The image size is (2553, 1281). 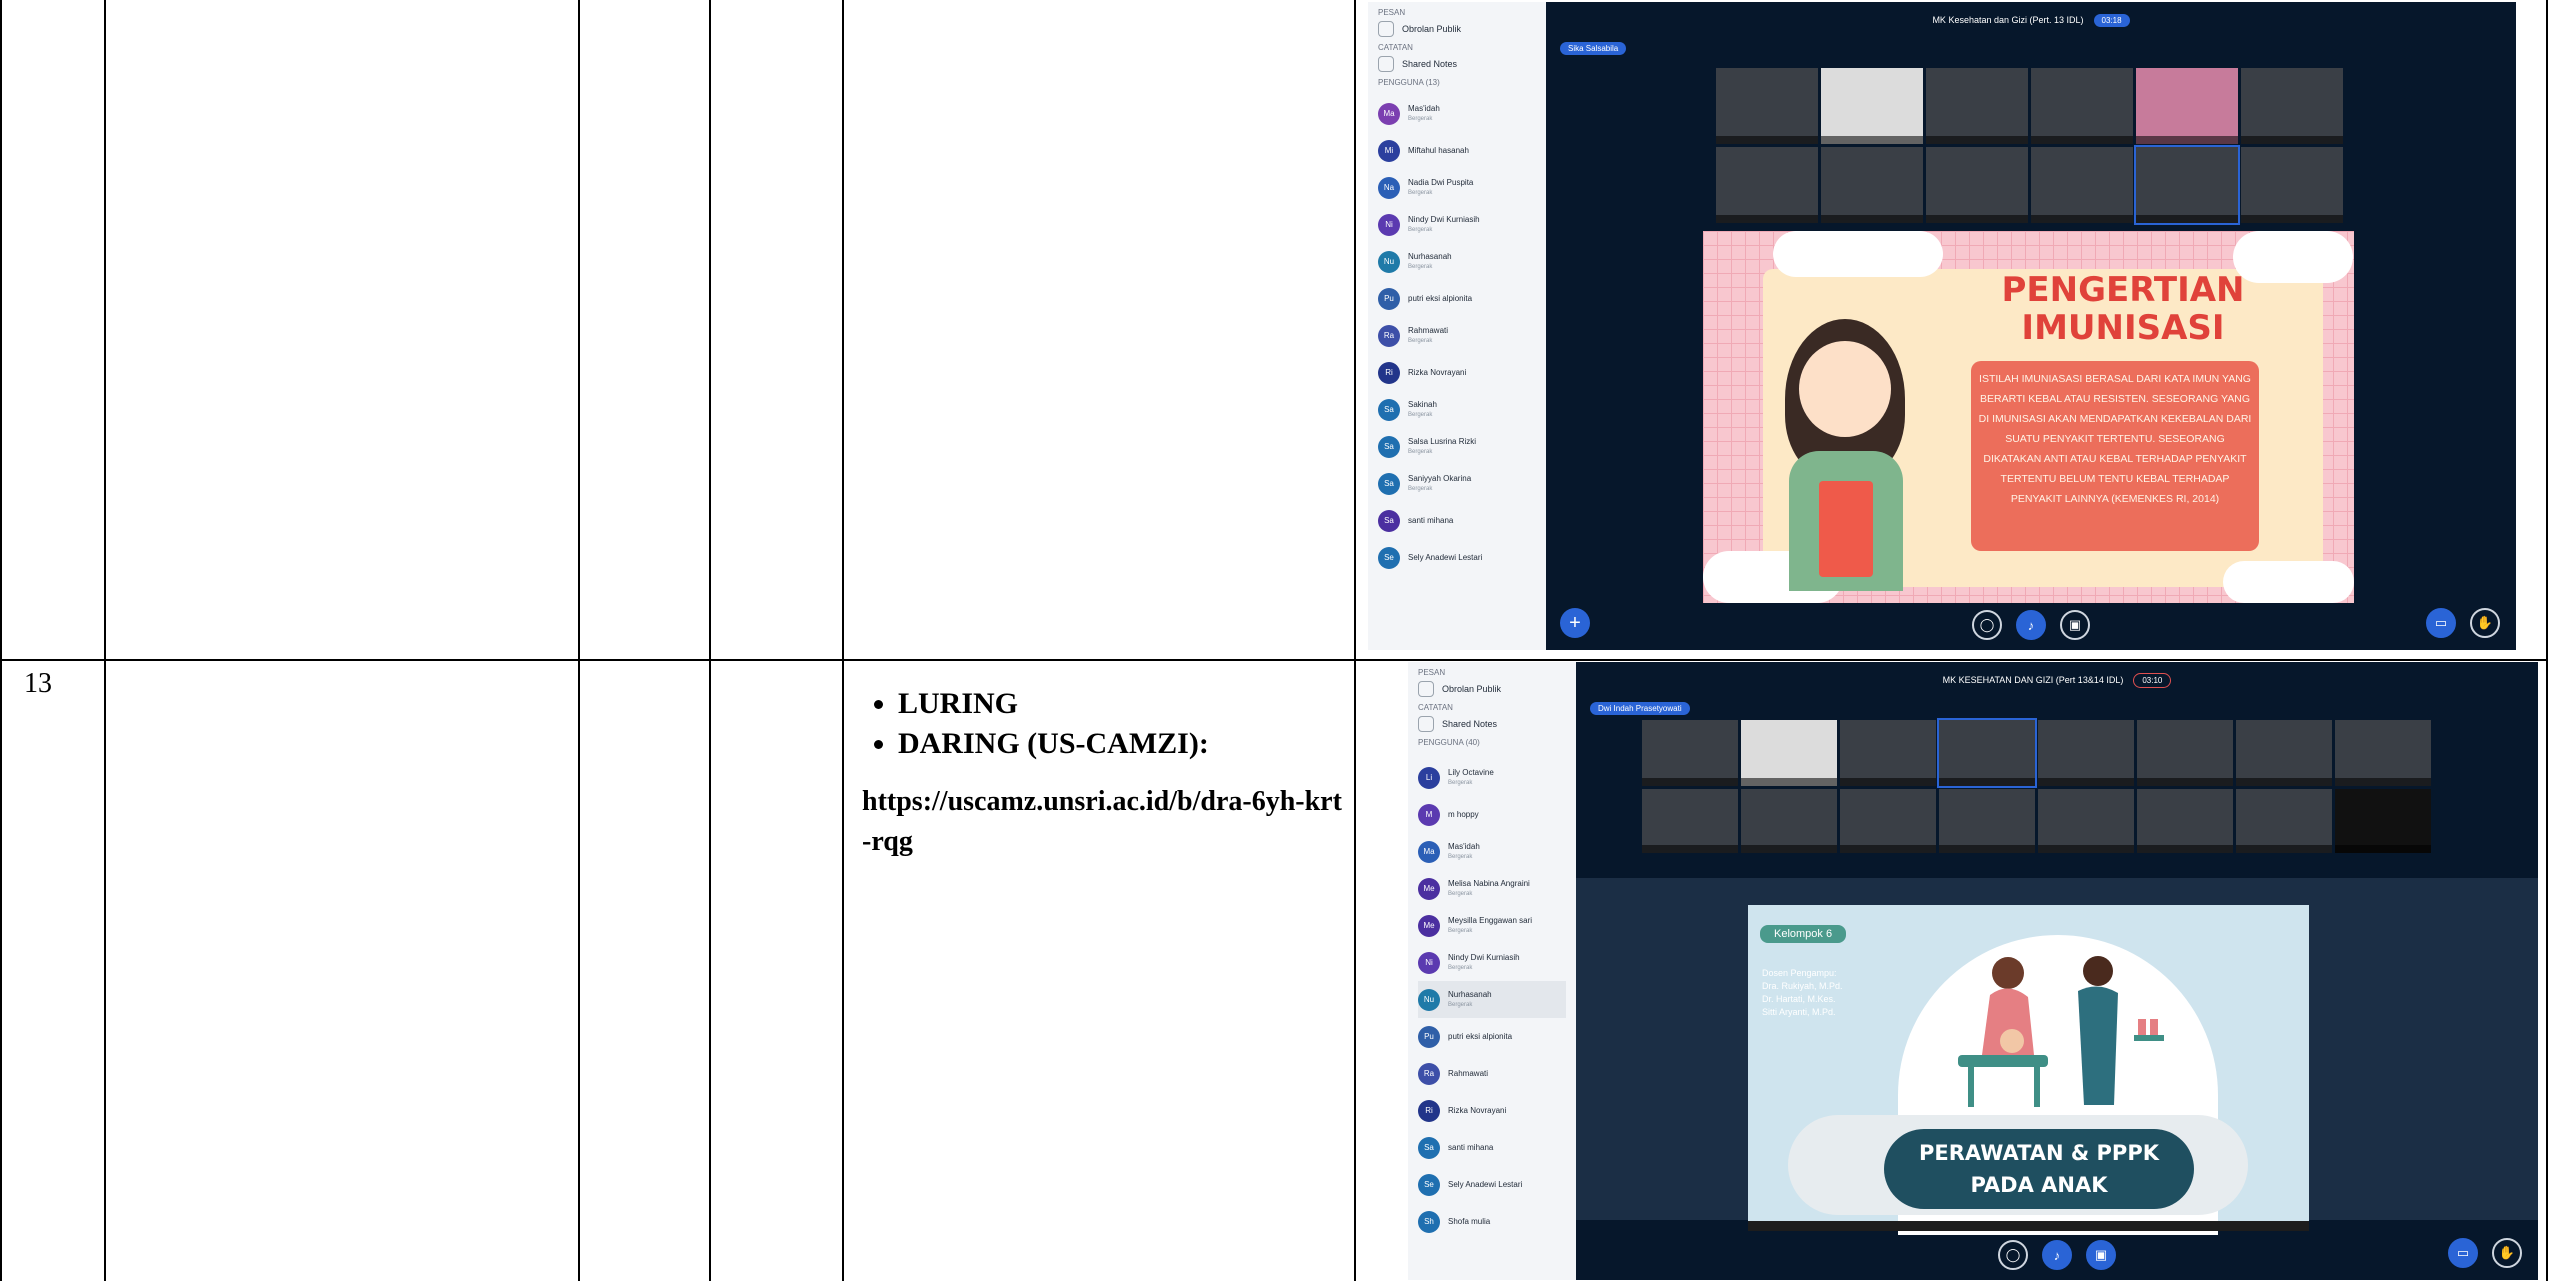 I want to click on user-item: Sa Saniyyah Okarina Bergerak, so click(x=1457, y=483).